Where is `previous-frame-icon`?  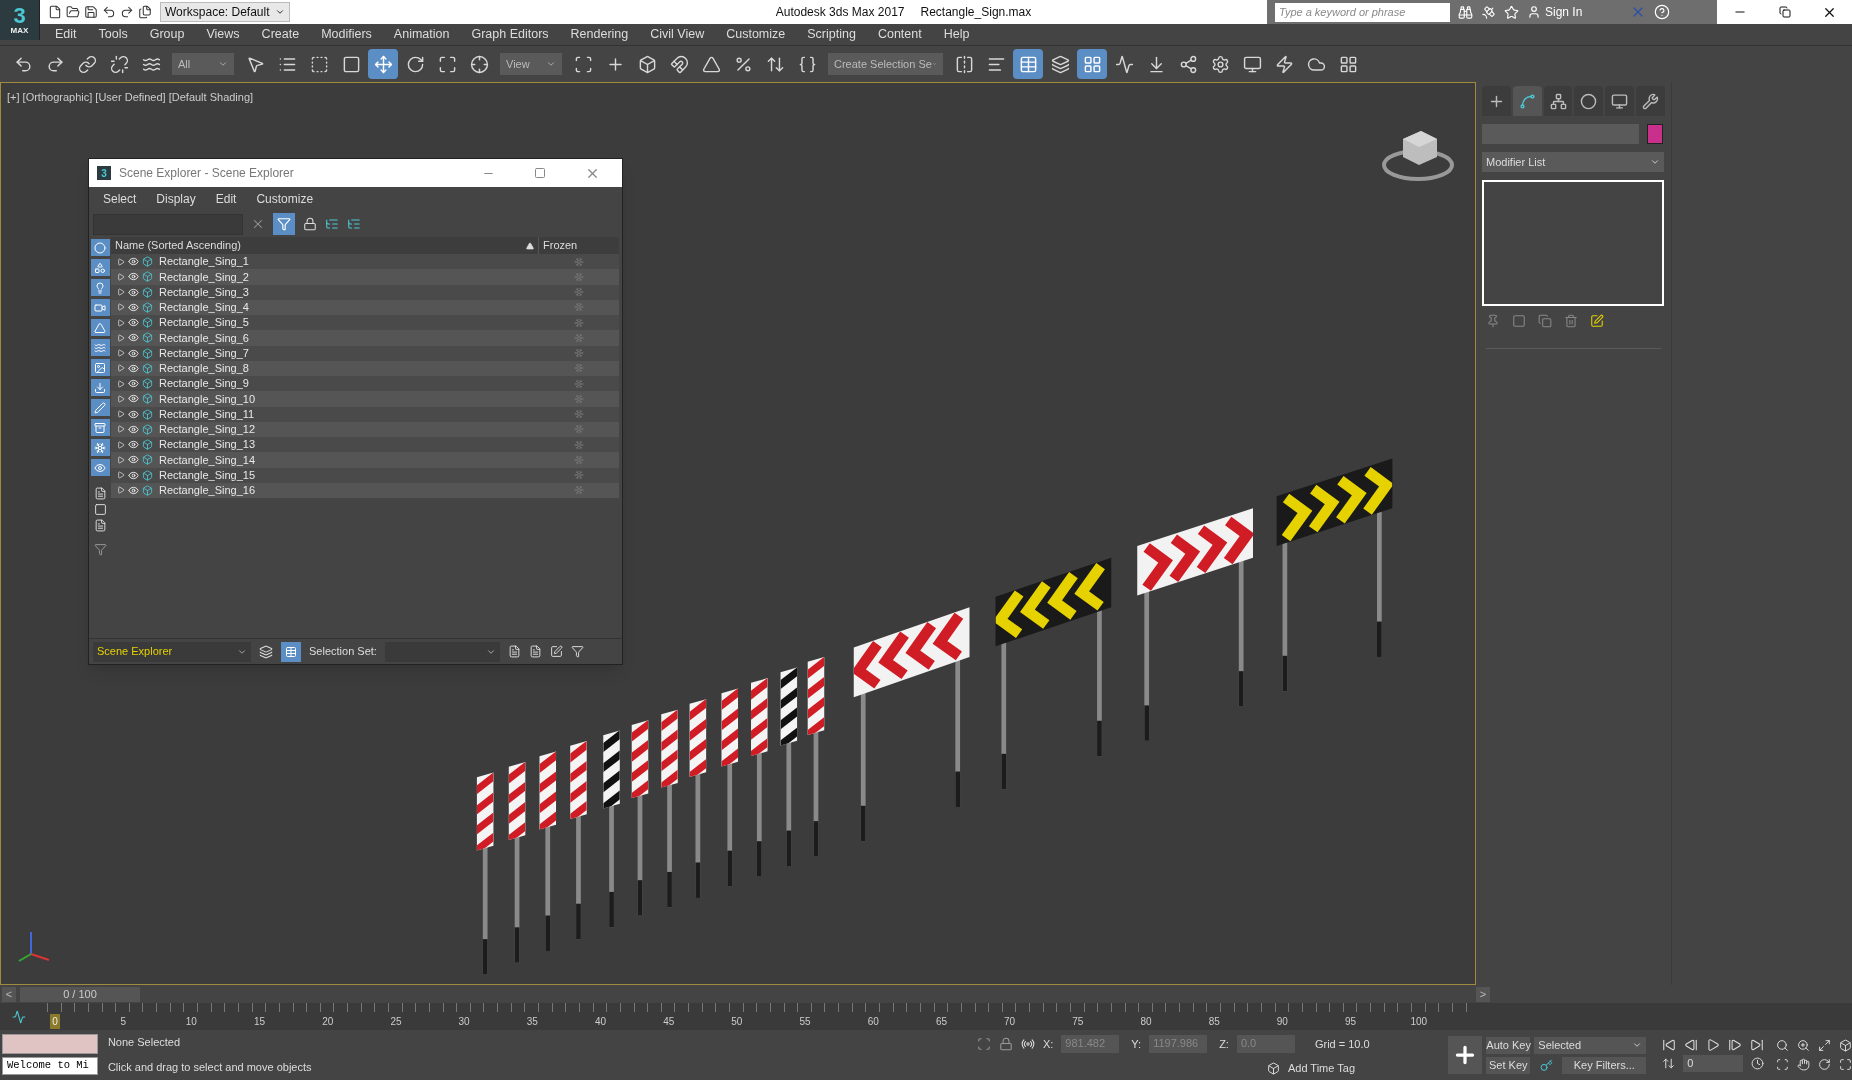
previous-frame-icon is located at coordinates (1691, 1045).